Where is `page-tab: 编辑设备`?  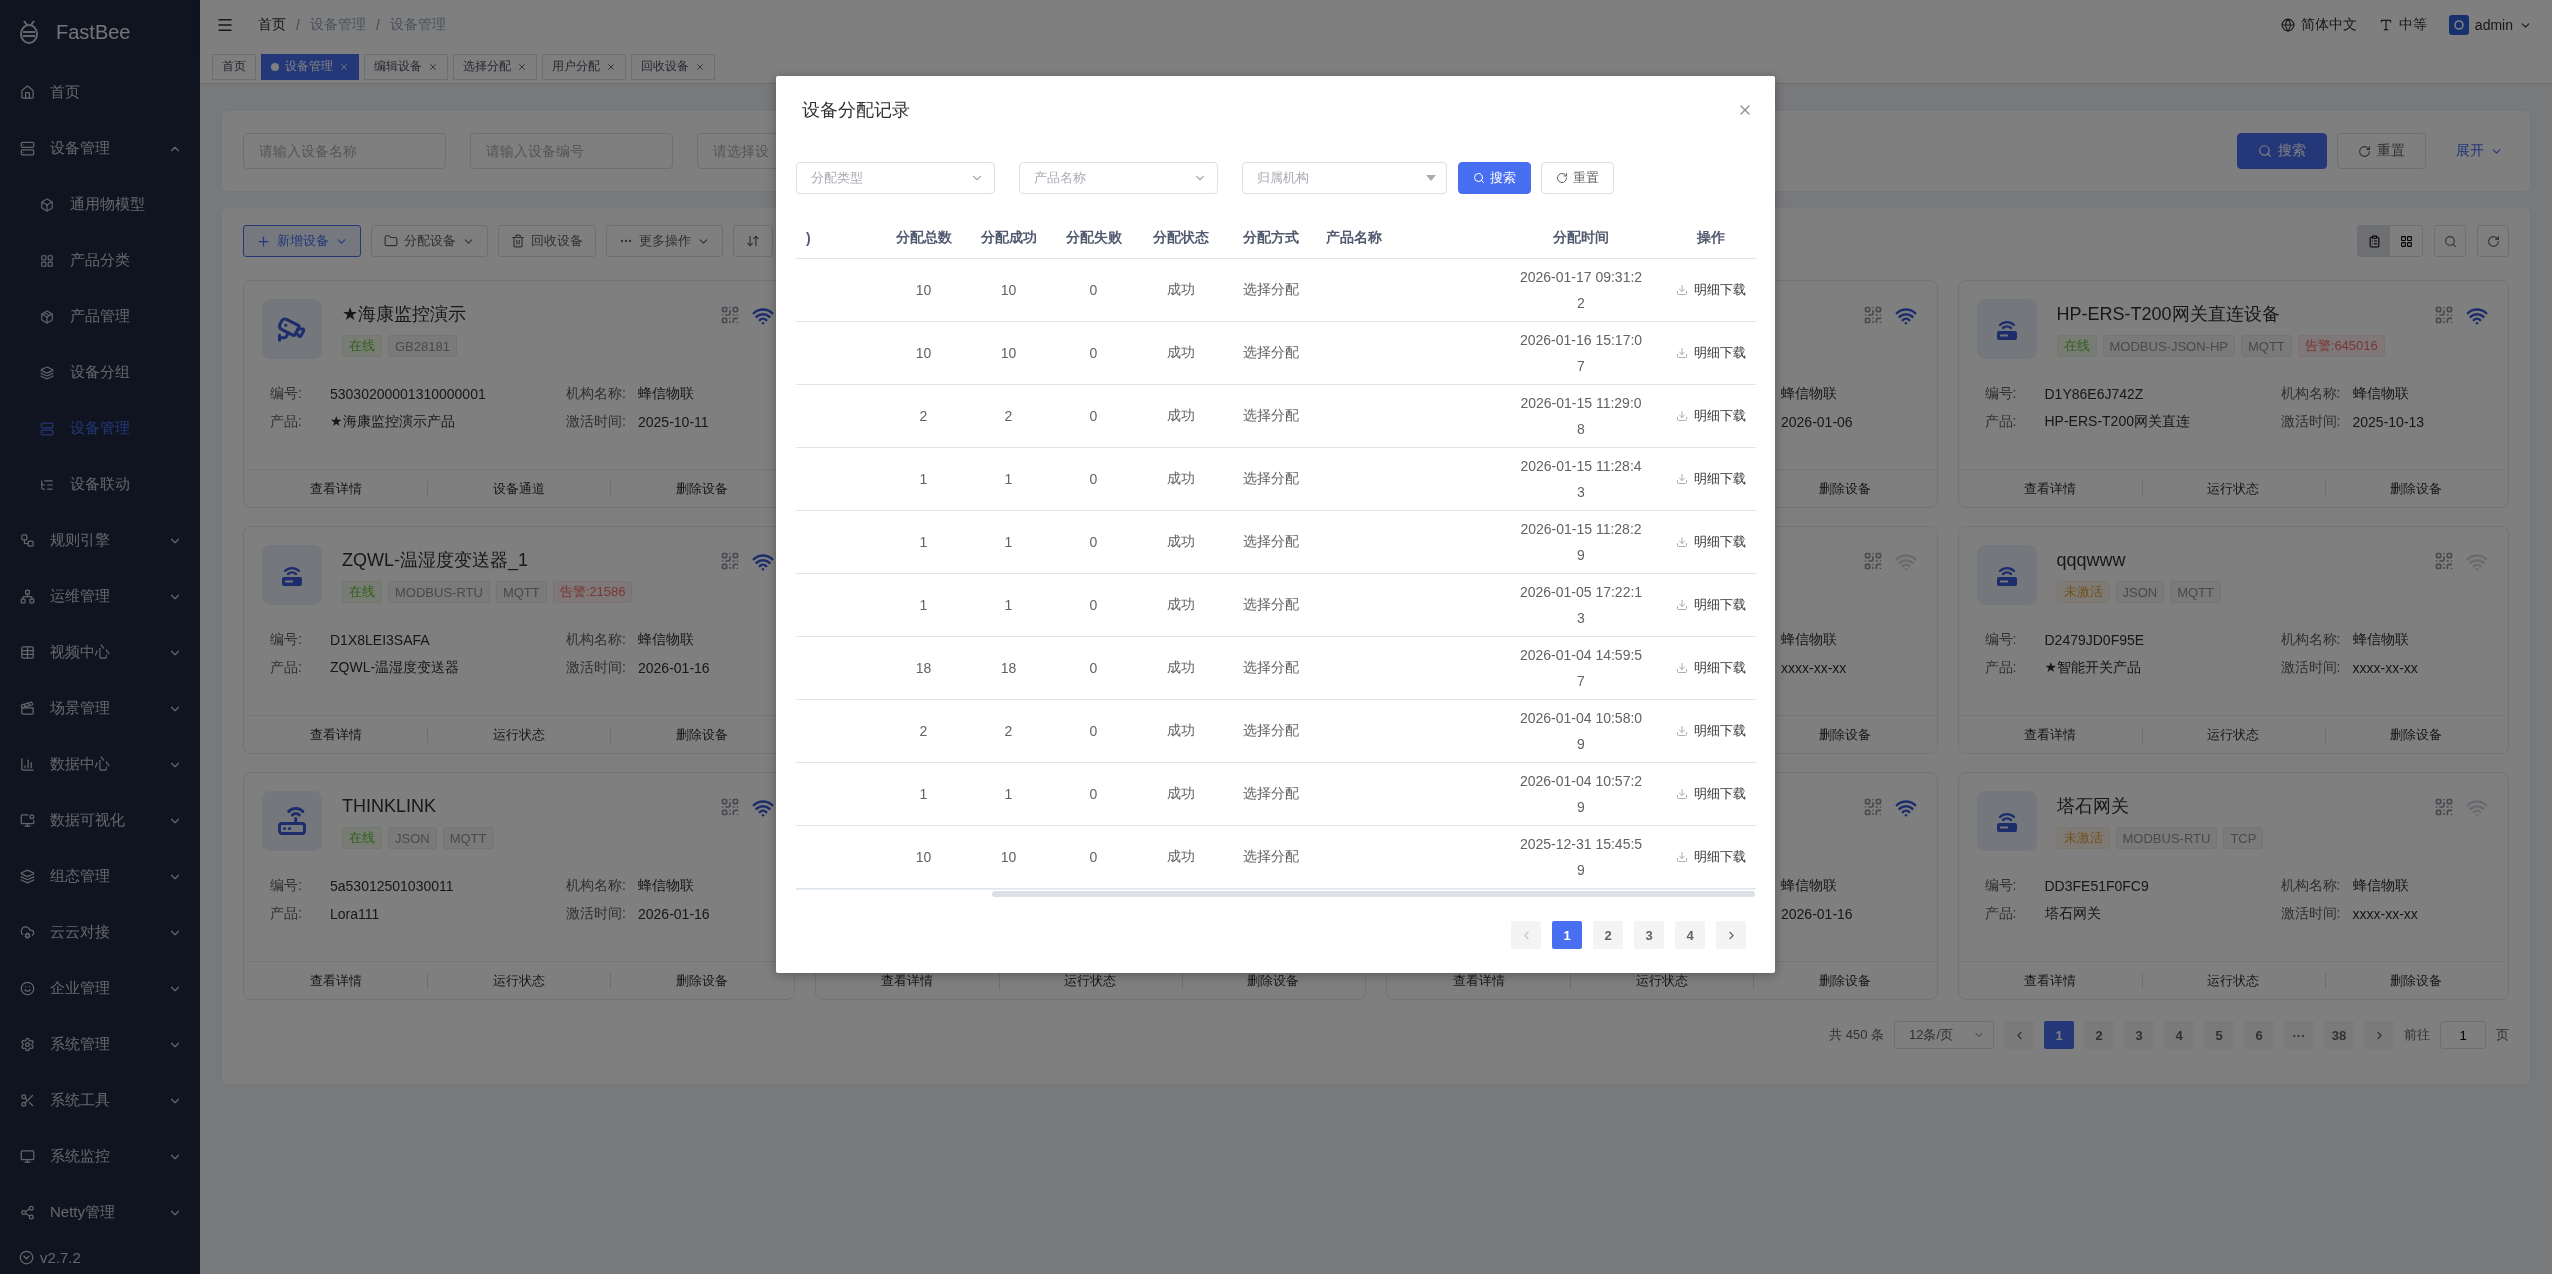 page-tab: 编辑设备 is located at coordinates (406, 66).